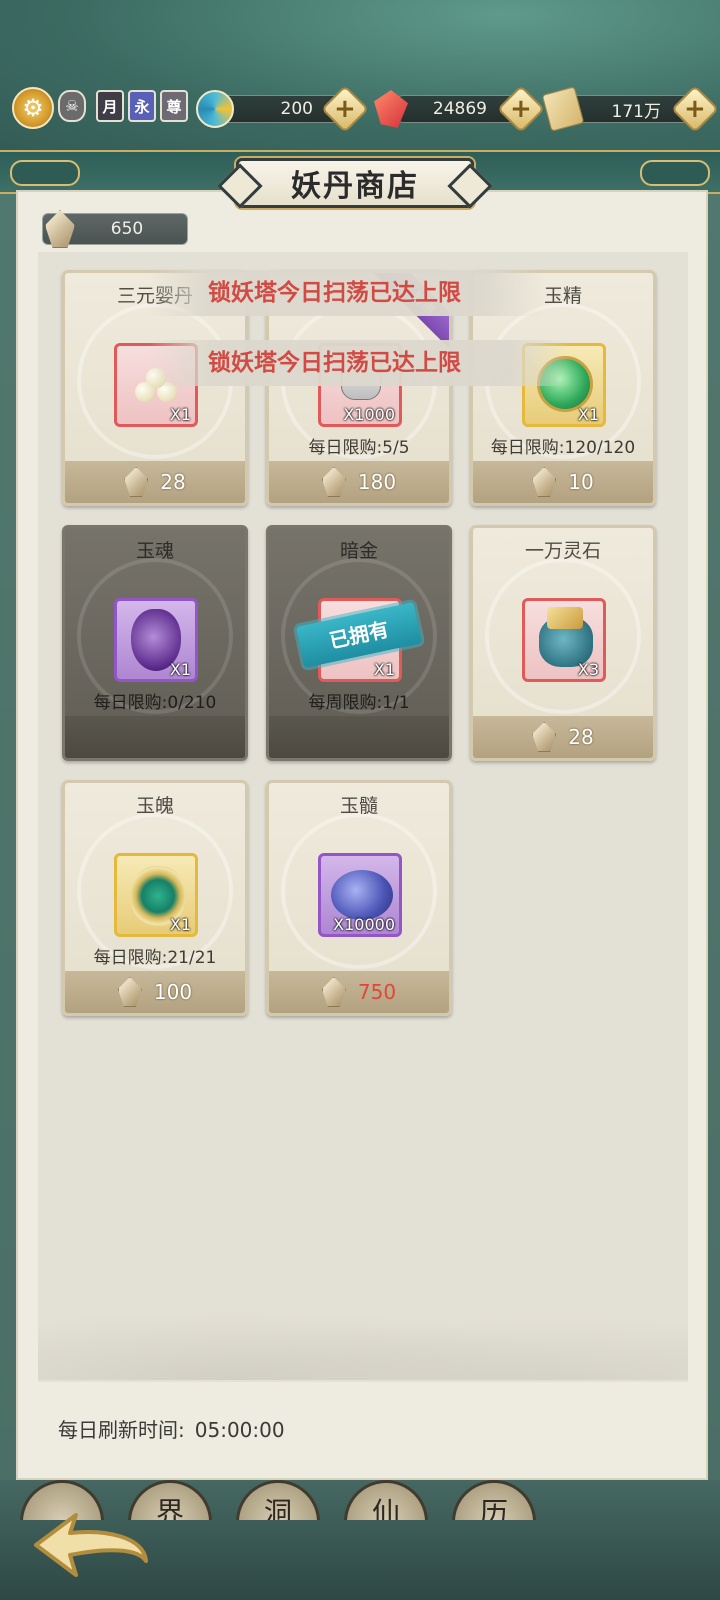  What do you see at coordinates (359, 643) in the screenshot?
I see `shop-item-card-owned: 暗金 X1 已拥有 每周限购:1/1` at bounding box center [359, 643].